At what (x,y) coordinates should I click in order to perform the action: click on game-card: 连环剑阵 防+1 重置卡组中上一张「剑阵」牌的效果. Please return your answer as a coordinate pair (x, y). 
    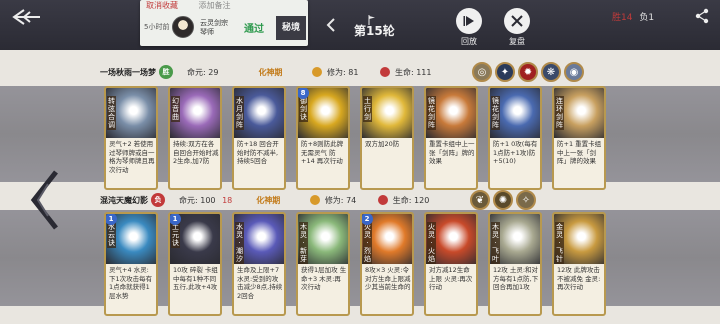
    Looking at the image, I should click on (579, 138).